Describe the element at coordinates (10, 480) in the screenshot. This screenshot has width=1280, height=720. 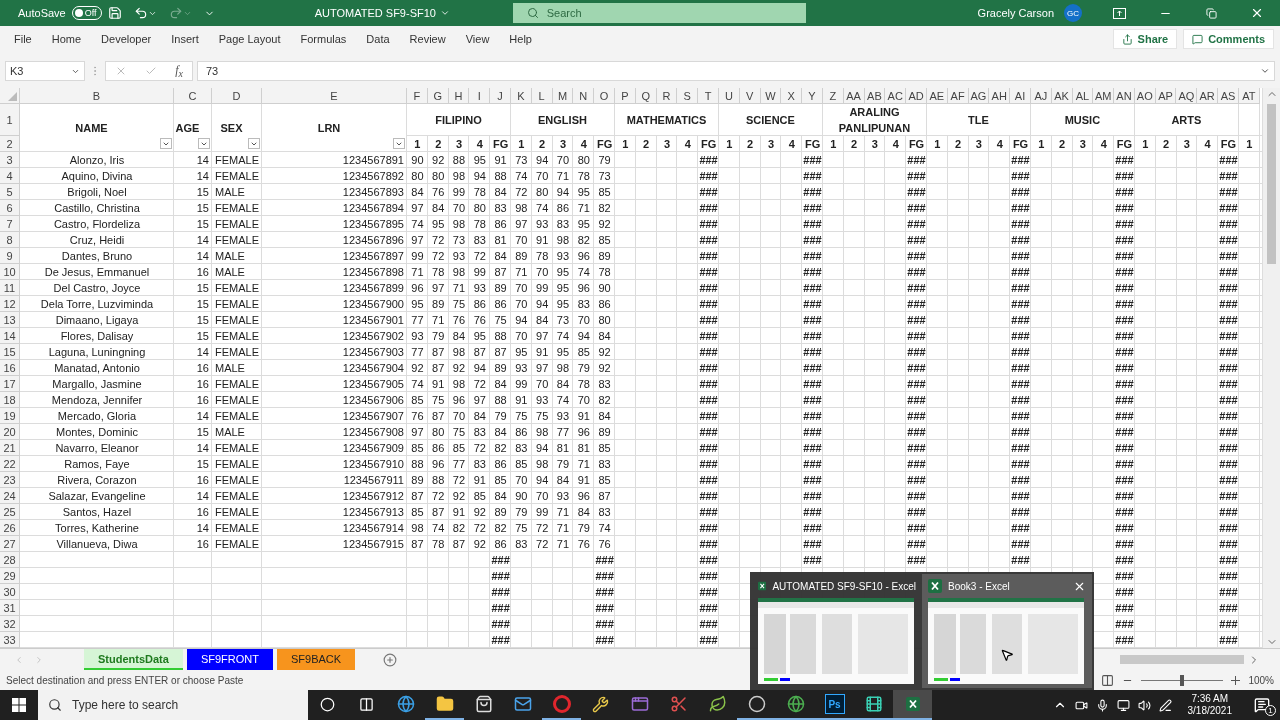
I see `row-header: 23` at that location.